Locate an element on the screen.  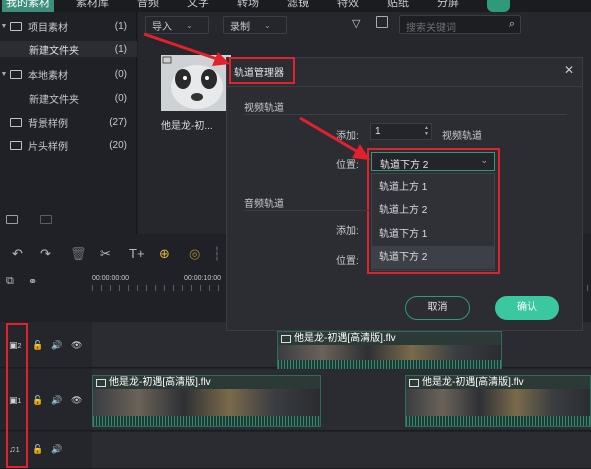
annotation-arrow-title is located at coordinates (186, 49).